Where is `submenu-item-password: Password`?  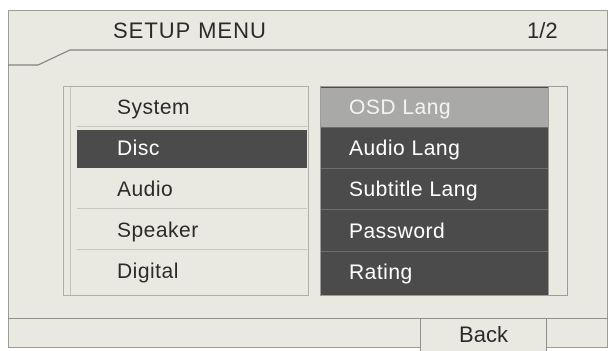
submenu-item-password: Password is located at coordinates (435, 232).